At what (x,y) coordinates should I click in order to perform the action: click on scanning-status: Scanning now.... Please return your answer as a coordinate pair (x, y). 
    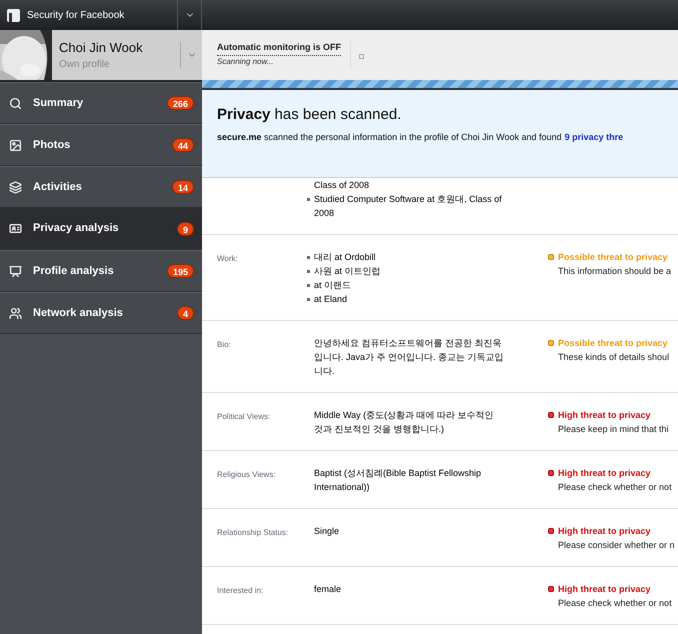
    Looking at the image, I should click on (245, 62).